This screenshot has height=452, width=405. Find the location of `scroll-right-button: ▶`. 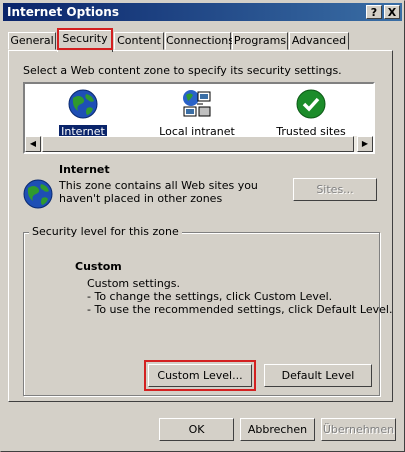

scroll-right-button: ▶ is located at coordinates (365, 144).